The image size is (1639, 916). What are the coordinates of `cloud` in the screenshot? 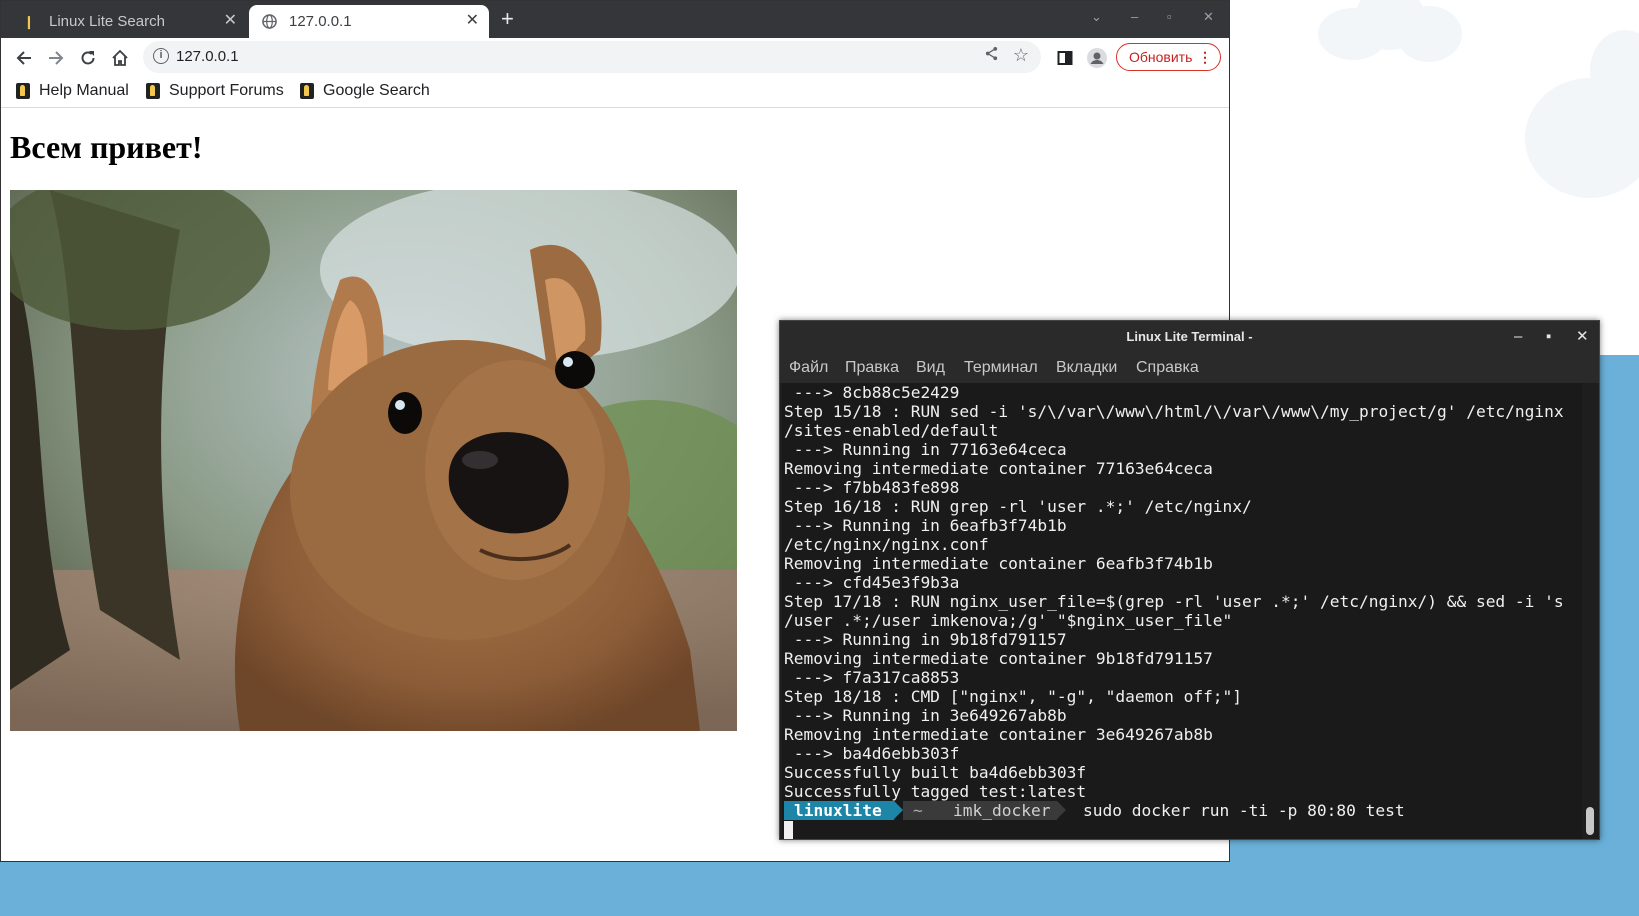 It's located at (1429, 34).